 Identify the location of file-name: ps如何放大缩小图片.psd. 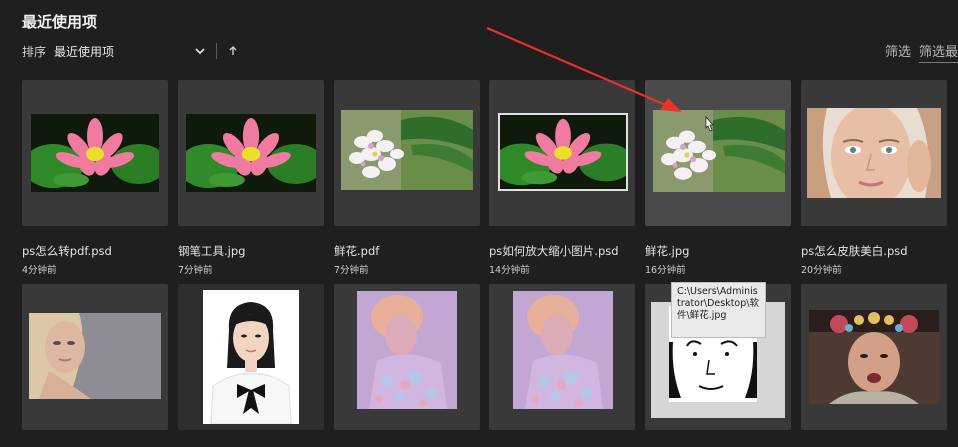
(554, 251).